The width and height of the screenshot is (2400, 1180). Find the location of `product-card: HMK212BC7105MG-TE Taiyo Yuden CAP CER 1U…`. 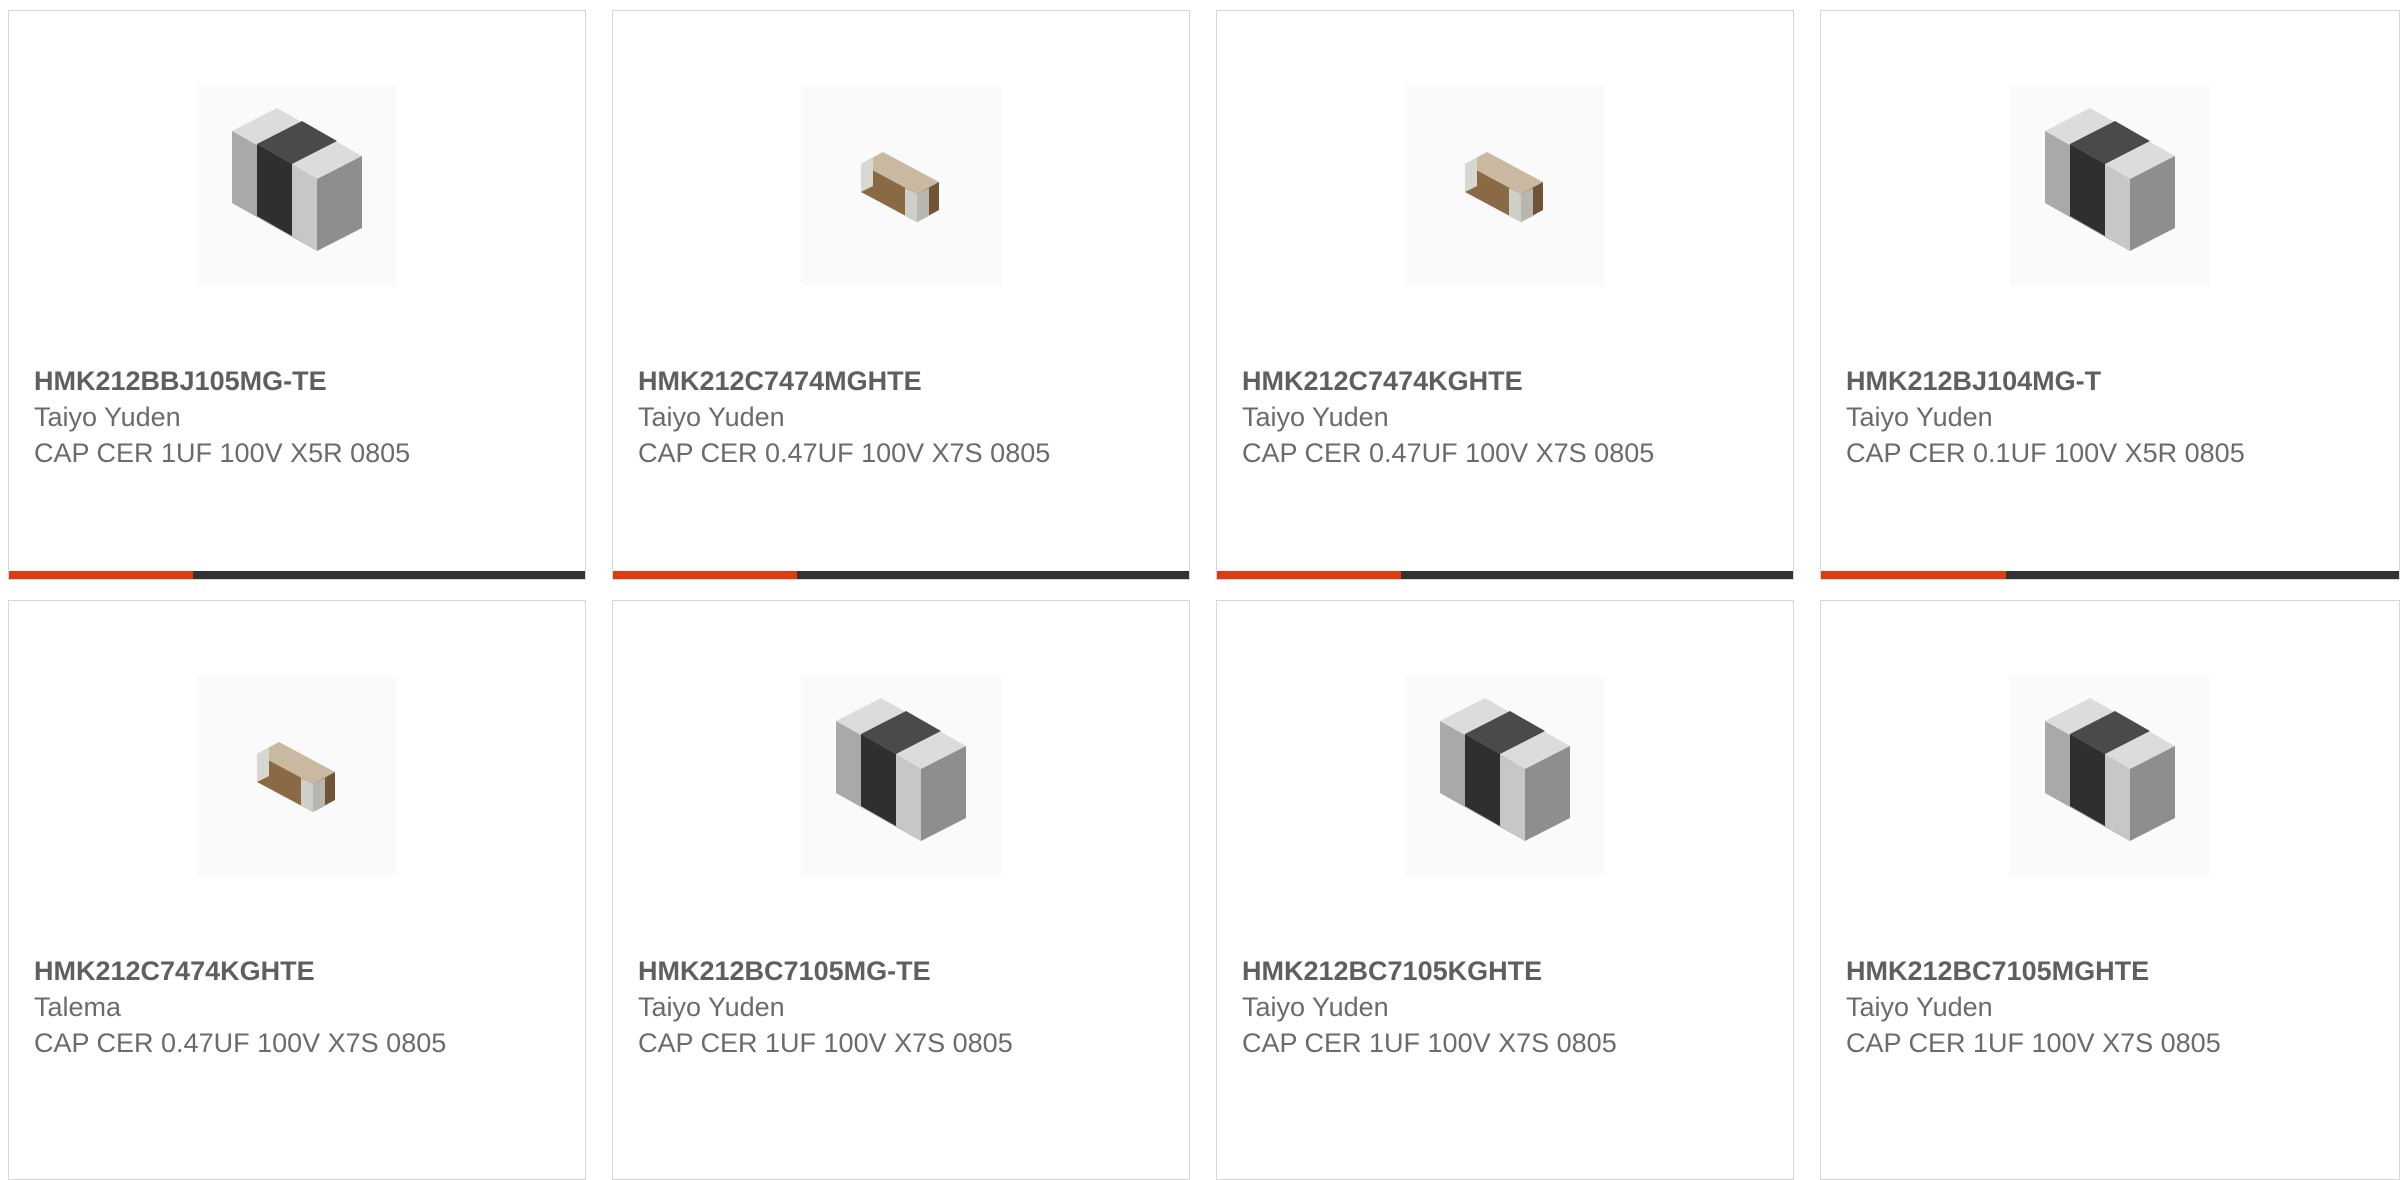

product-card: HMK212BC7105MG-TE Taiyo Yuden CAP CER 1U… is located at coordinates (901, 890).